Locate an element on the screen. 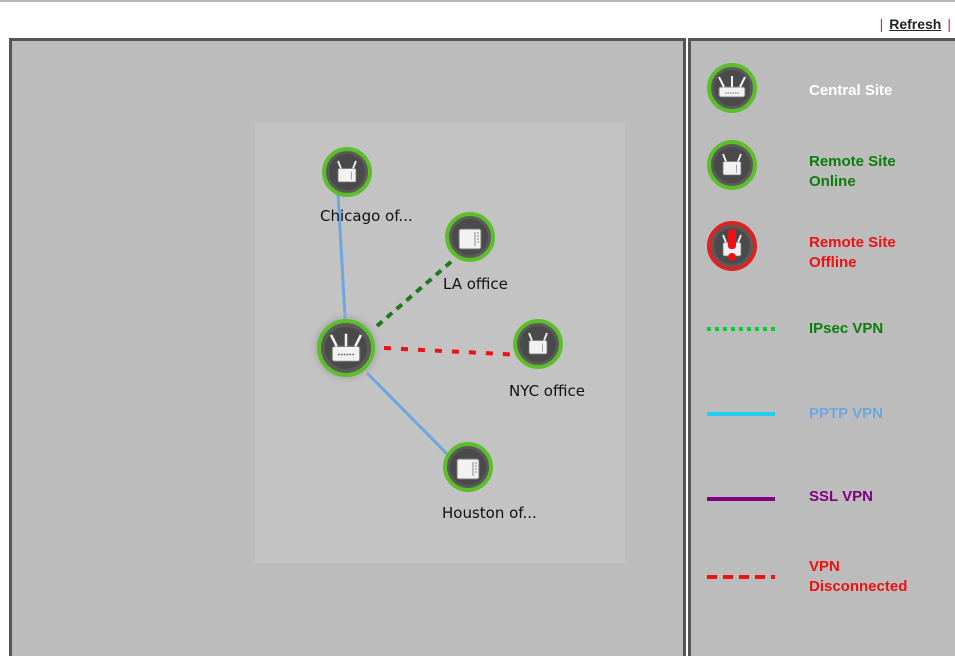 Image resolution: width=955 pixels, height=656 pixels. legend-central-site: Central Site is located at coordinates (823, 91).